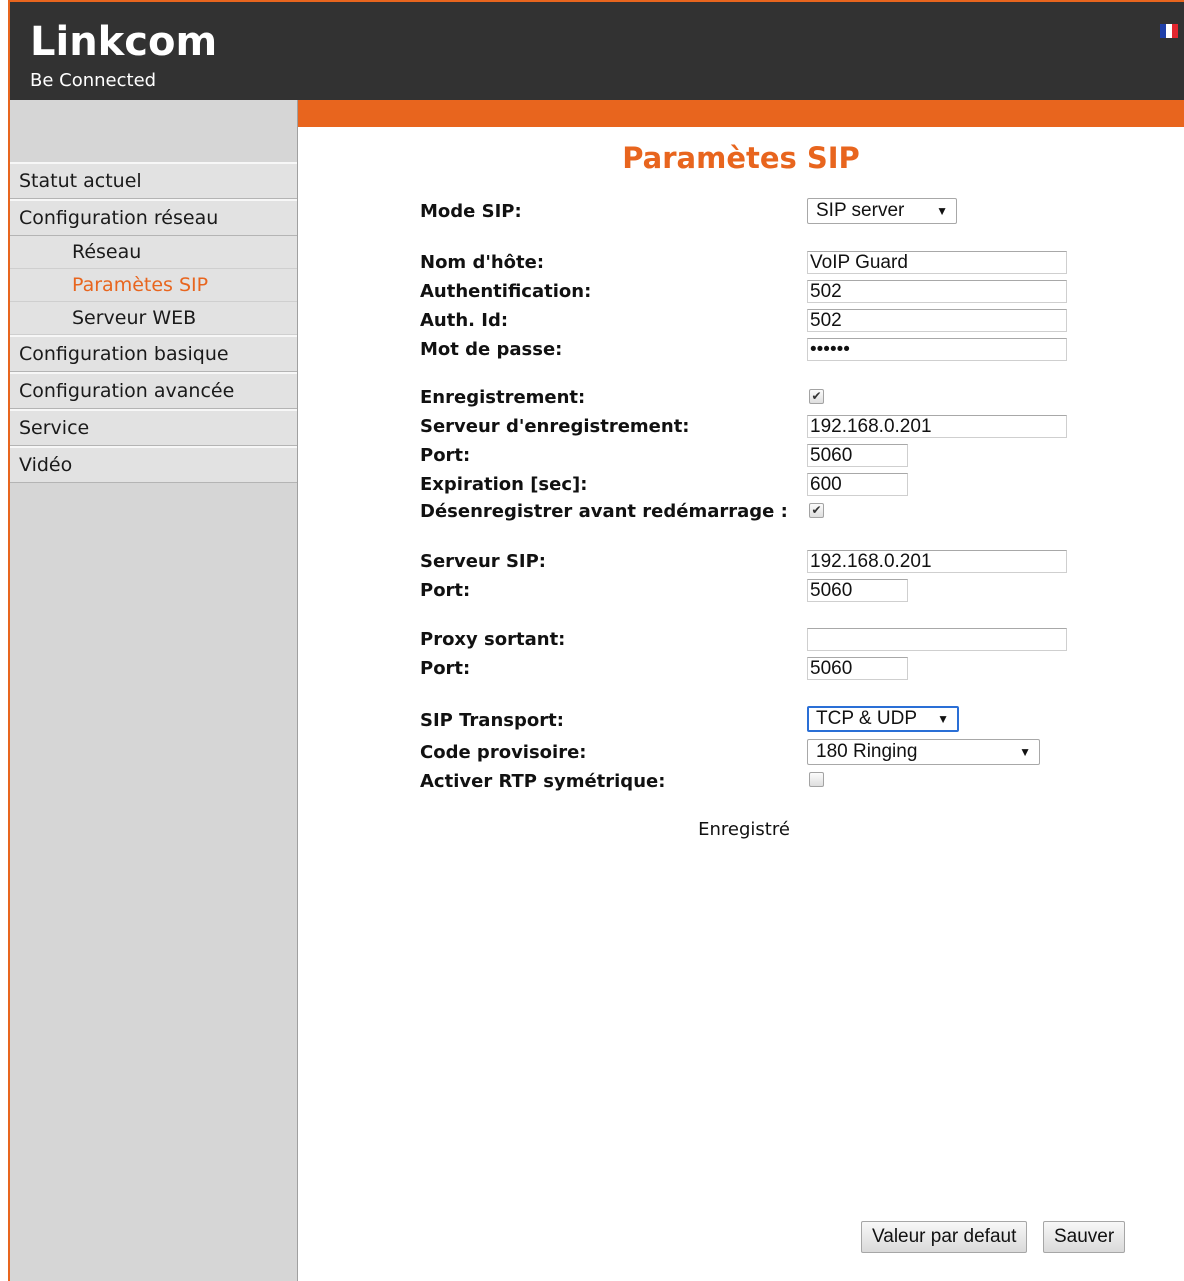 Image resolution: width=1184 pixels, height=1281 pixels. I want to click on save-button: Sauver, so click(1084, 1237).